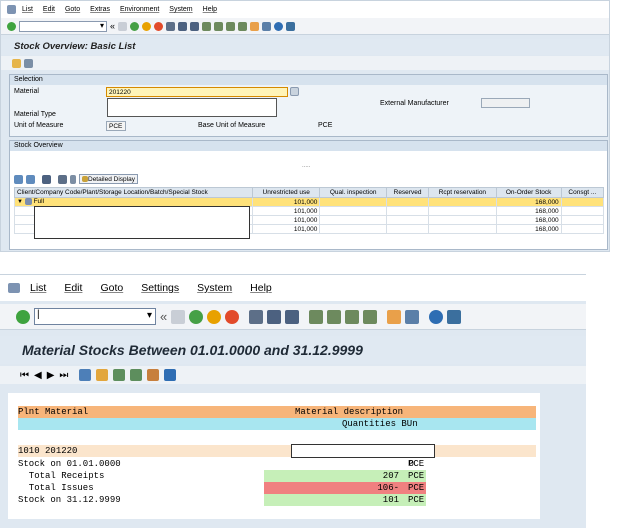  Describe the element at coordinates (51, 375) in the screenshot. I see `next-icon: ▶` at that location.